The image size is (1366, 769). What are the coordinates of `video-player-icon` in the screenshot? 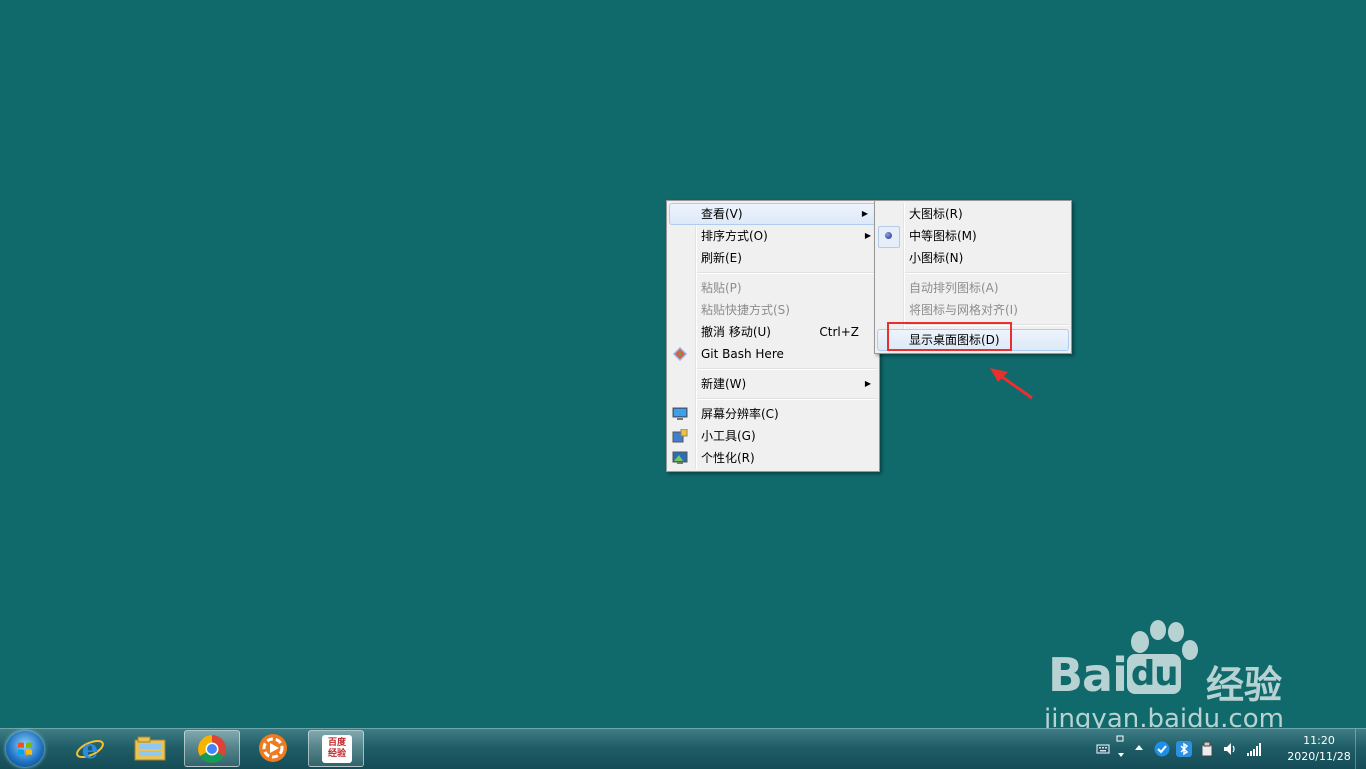 It's located at (273, 748).